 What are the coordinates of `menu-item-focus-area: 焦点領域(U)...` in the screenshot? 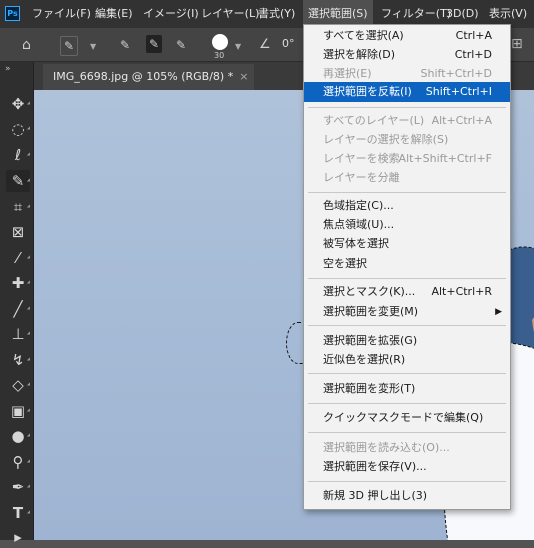 It's located at (407, 225).